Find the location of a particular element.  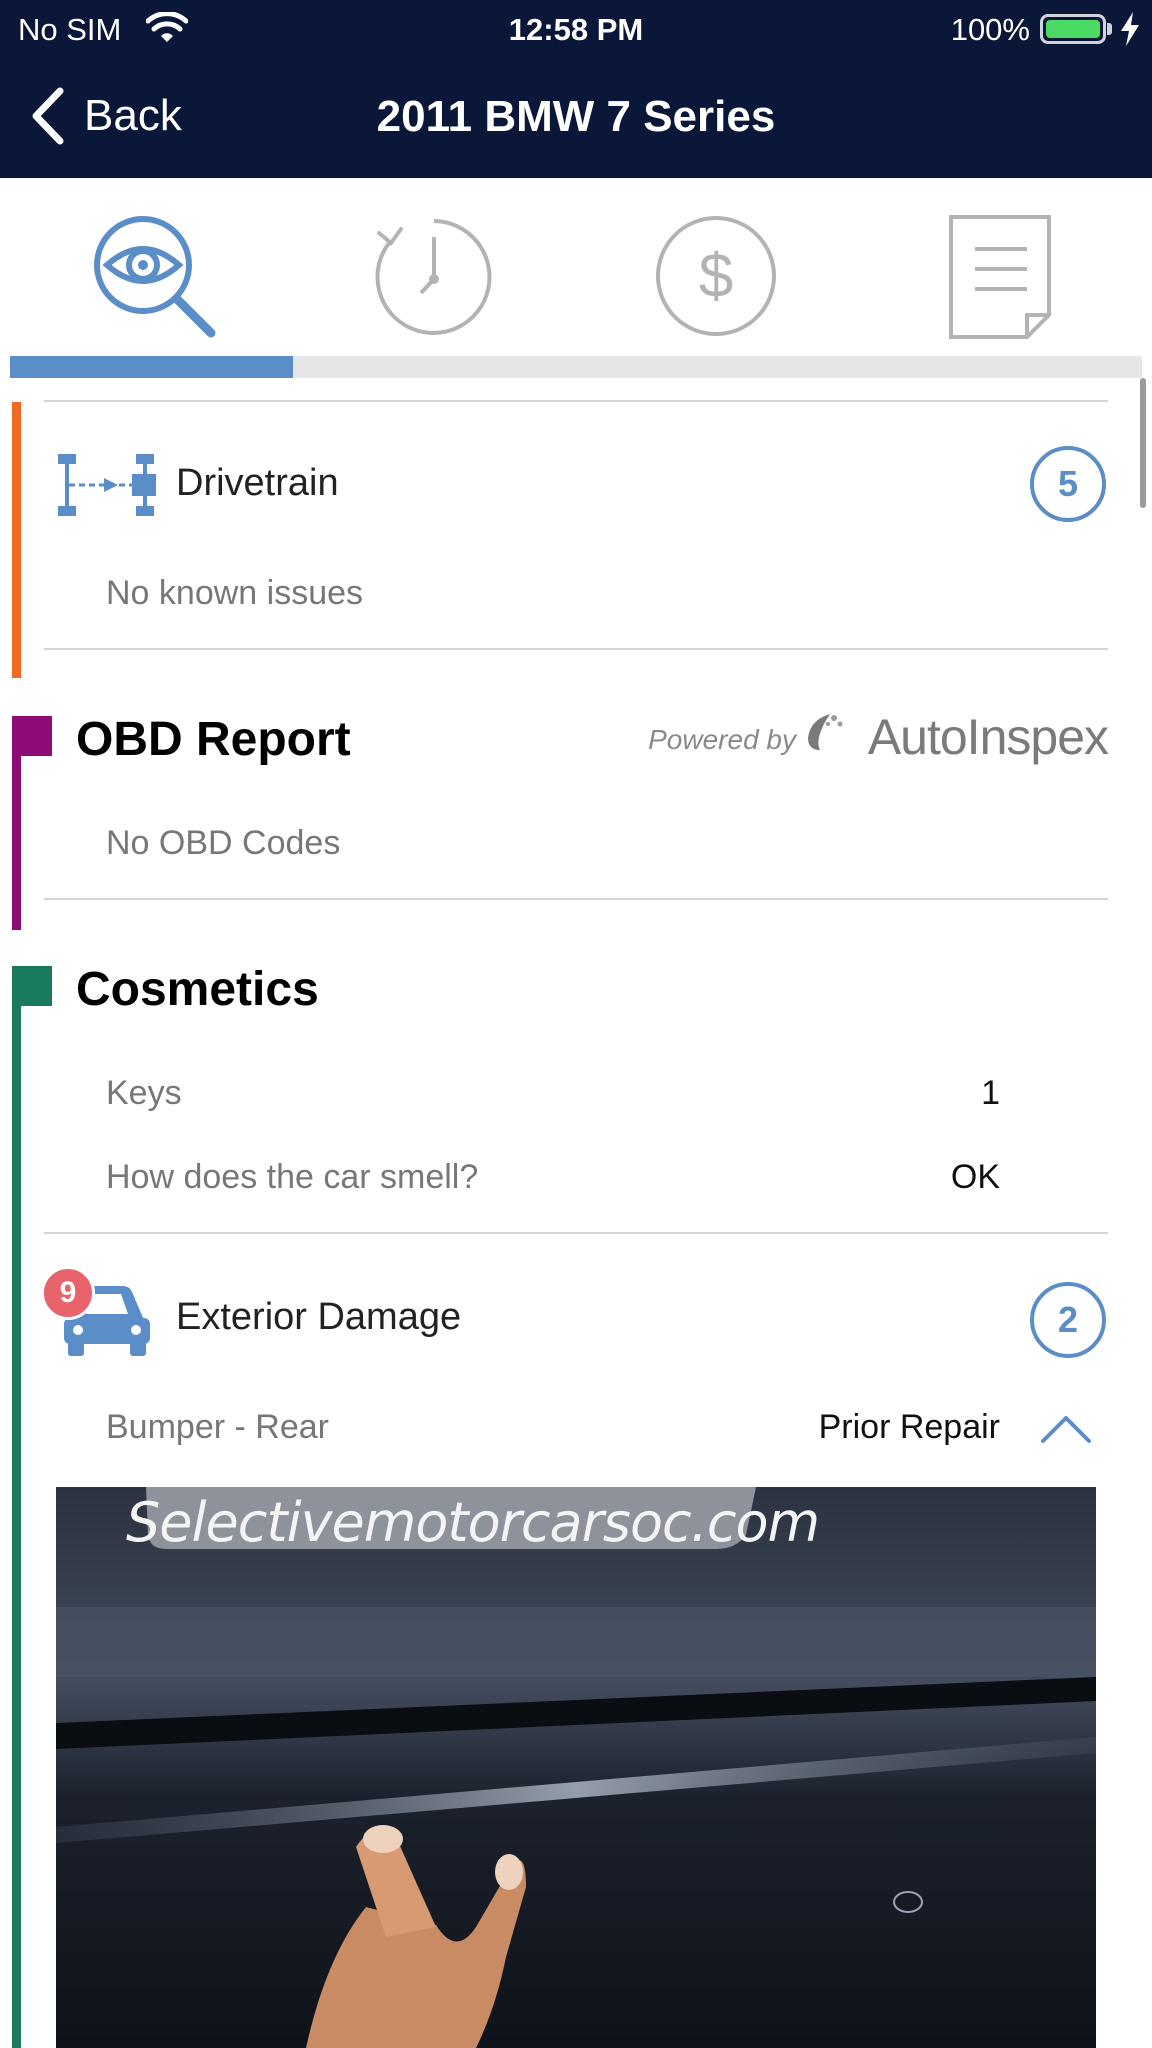

exterior-damage-title: Exterior Damage is located at coordinates (319, 1317).